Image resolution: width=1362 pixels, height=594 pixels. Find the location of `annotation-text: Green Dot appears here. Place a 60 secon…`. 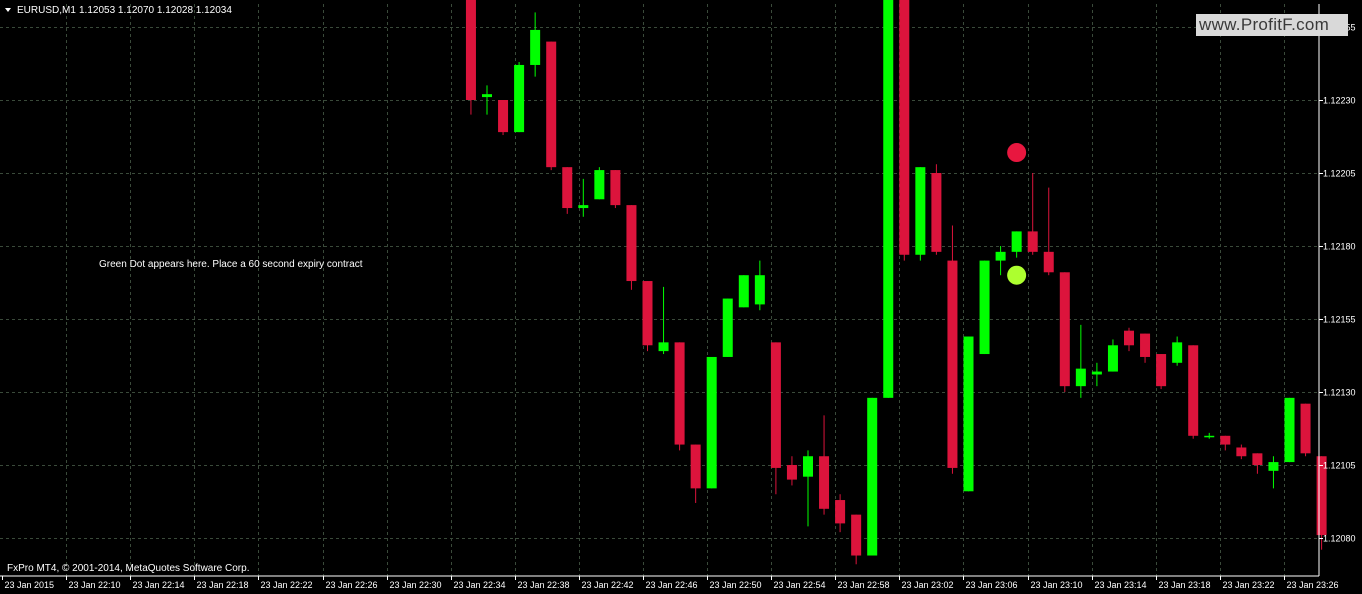

annotation-text: Green Dot appears here. Place a 60 secon… is located at coordinates (231, 264).